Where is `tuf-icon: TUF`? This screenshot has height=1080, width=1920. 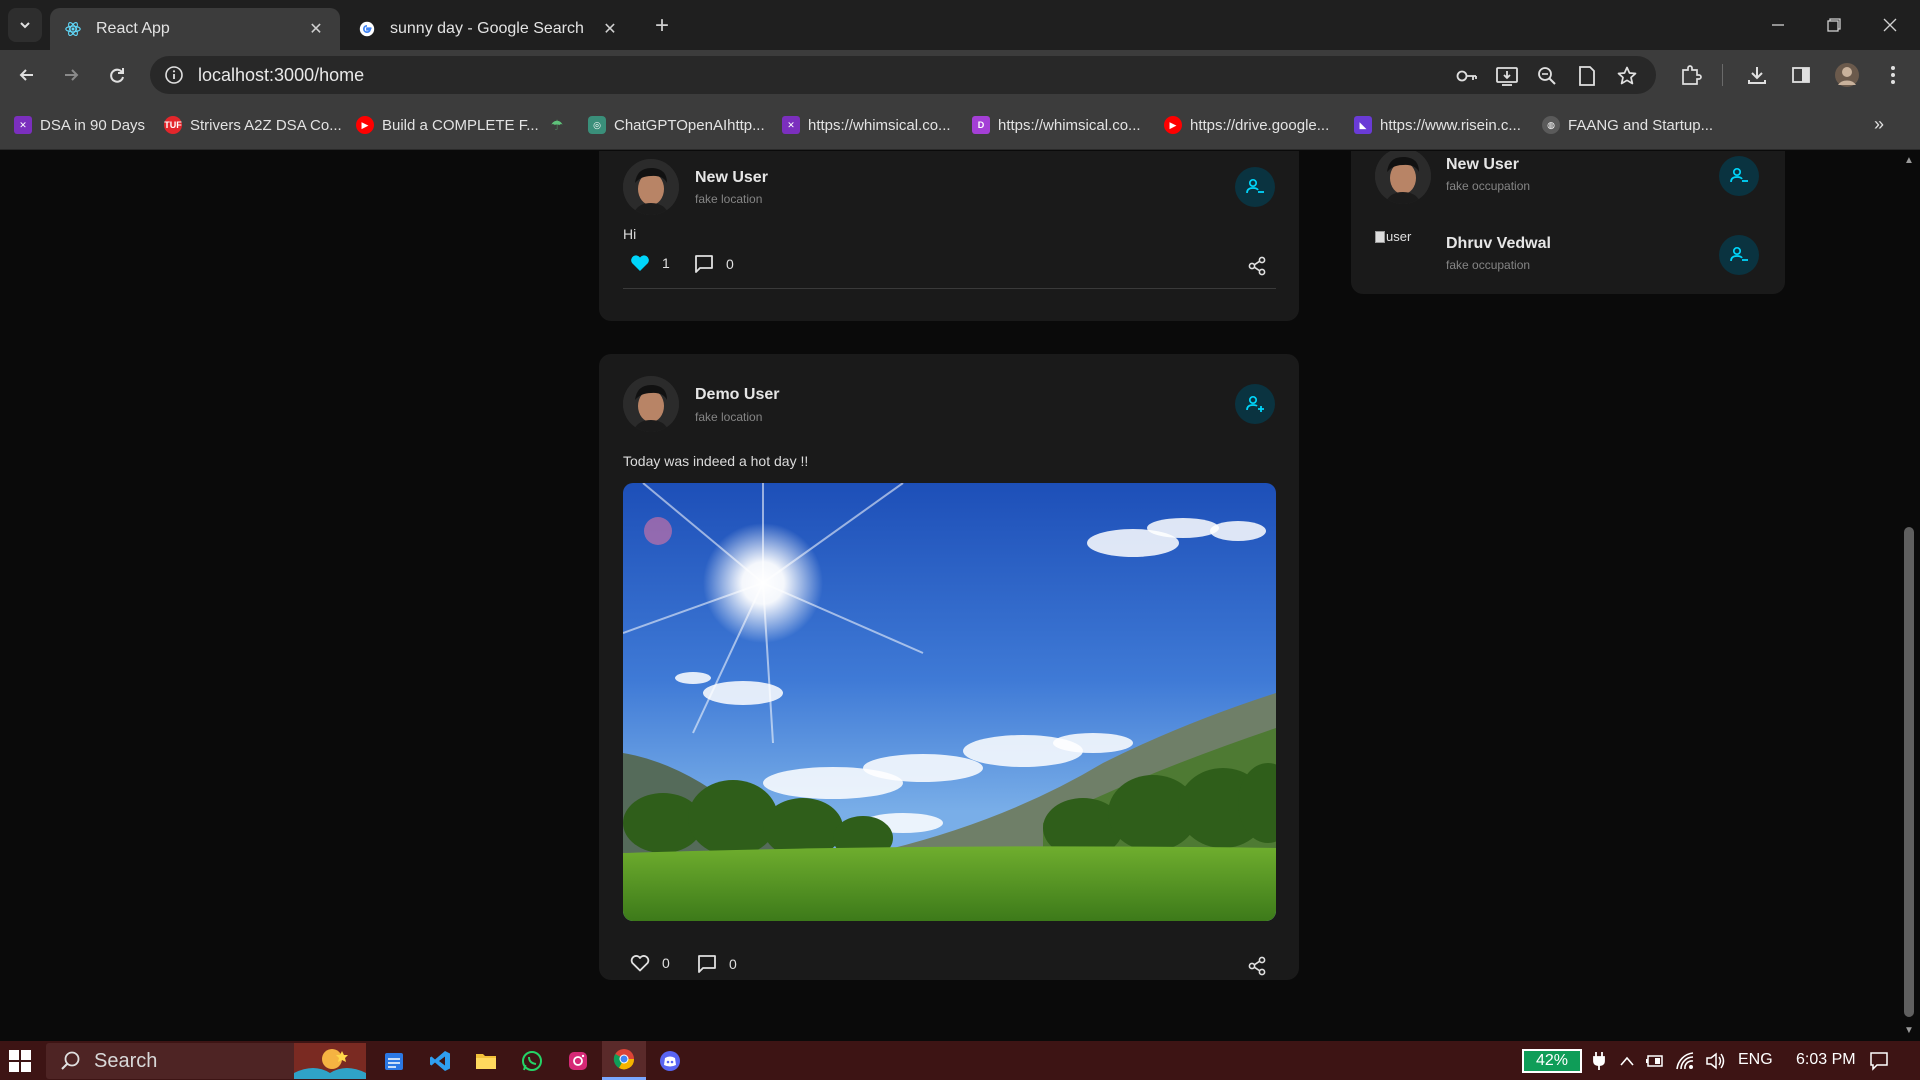
tuf-icon: TUF is located at coordinates (173, 125).